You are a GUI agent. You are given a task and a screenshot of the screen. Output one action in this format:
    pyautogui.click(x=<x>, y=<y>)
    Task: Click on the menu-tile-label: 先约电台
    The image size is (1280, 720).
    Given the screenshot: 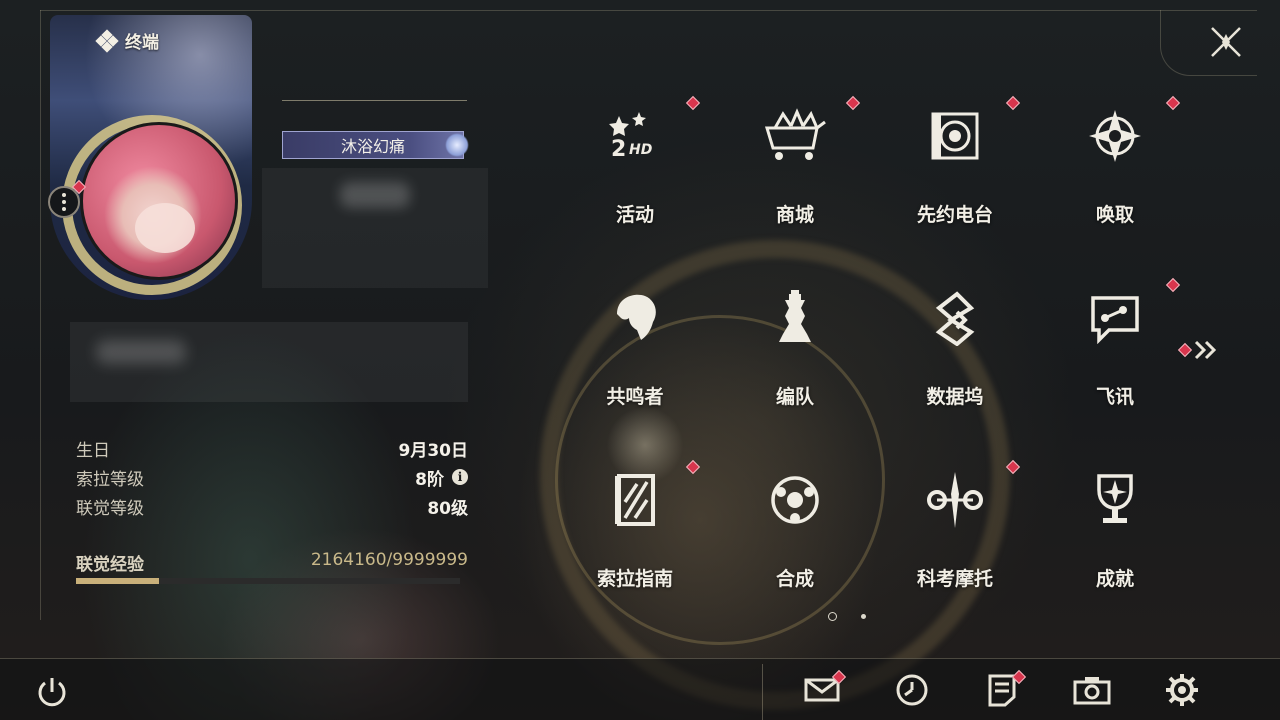 What is the action you would take?
    pyautogui.click(x=954, y=215)
    